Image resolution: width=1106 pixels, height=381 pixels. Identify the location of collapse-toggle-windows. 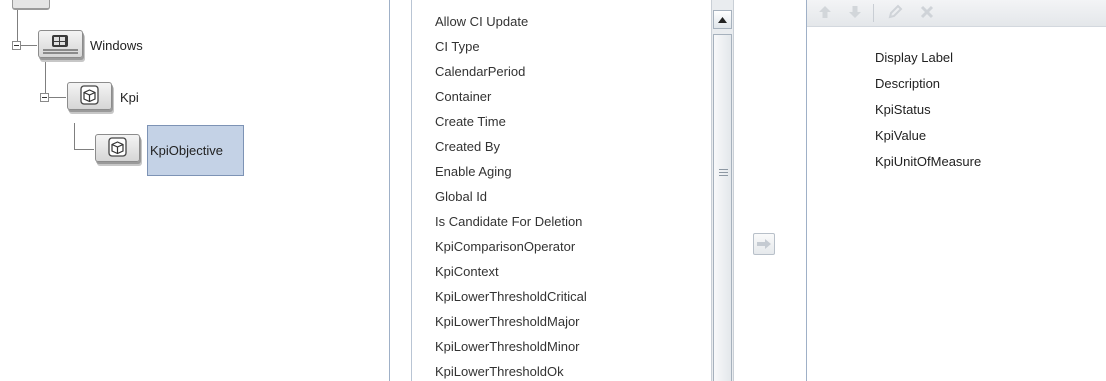
(16, 45).